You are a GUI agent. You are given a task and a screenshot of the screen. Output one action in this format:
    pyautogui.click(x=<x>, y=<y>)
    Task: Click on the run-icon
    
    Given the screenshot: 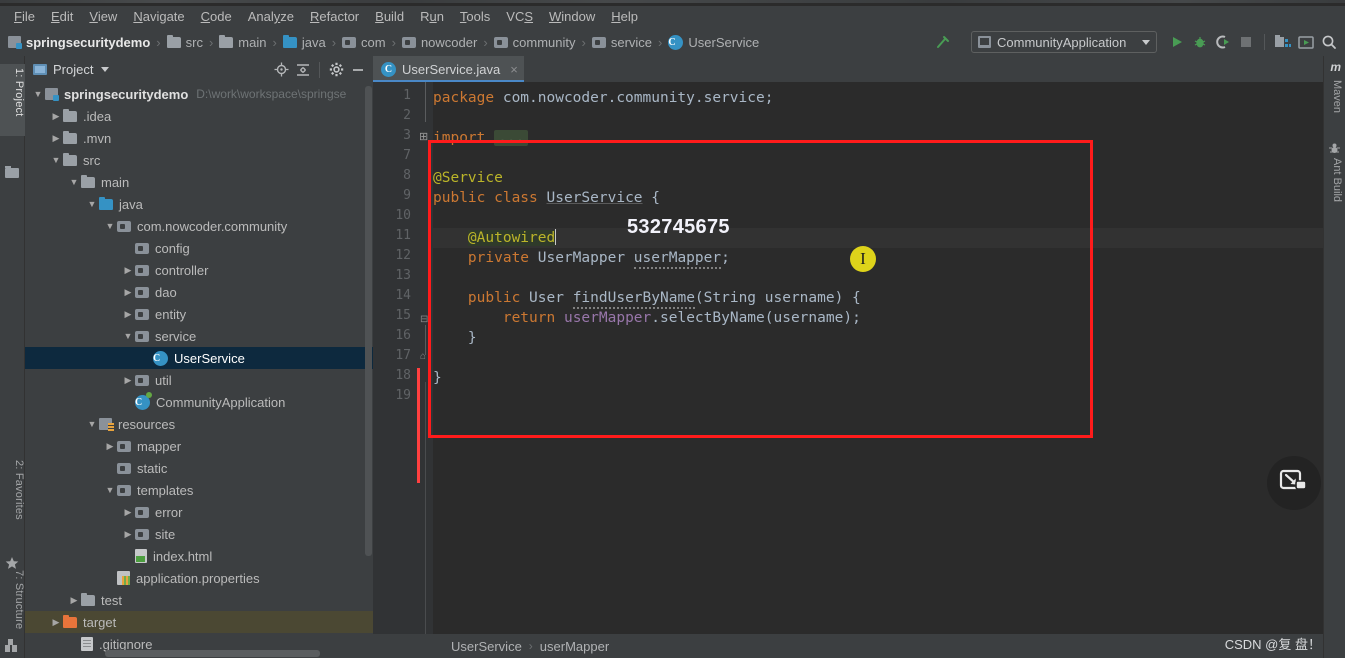 What is the action you would take?
    pyautogui.click(x=1177, y=42)
    